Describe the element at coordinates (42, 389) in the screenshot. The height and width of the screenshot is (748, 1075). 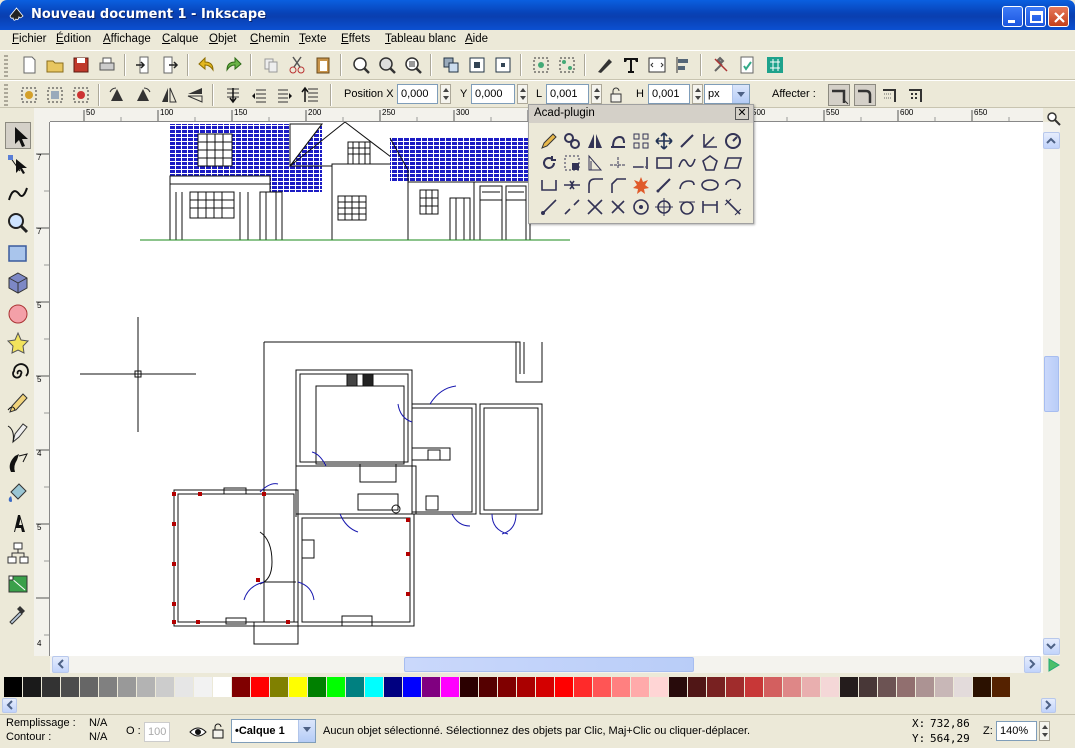
I see `vertical-ruler: 7 7 5 5 4 5 4` at that location.